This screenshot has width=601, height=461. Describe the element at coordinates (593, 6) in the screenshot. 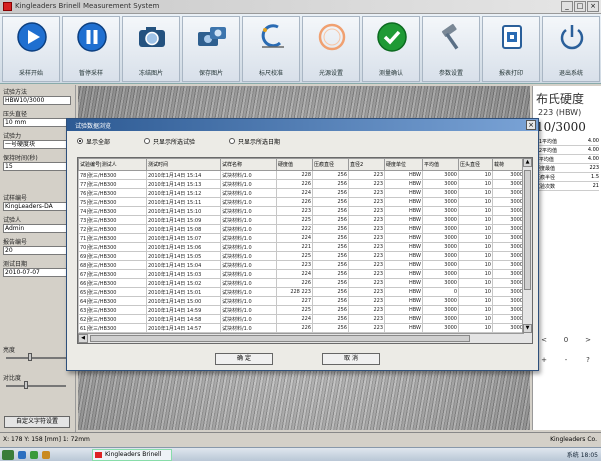

I see `close-button: ×` at that location.